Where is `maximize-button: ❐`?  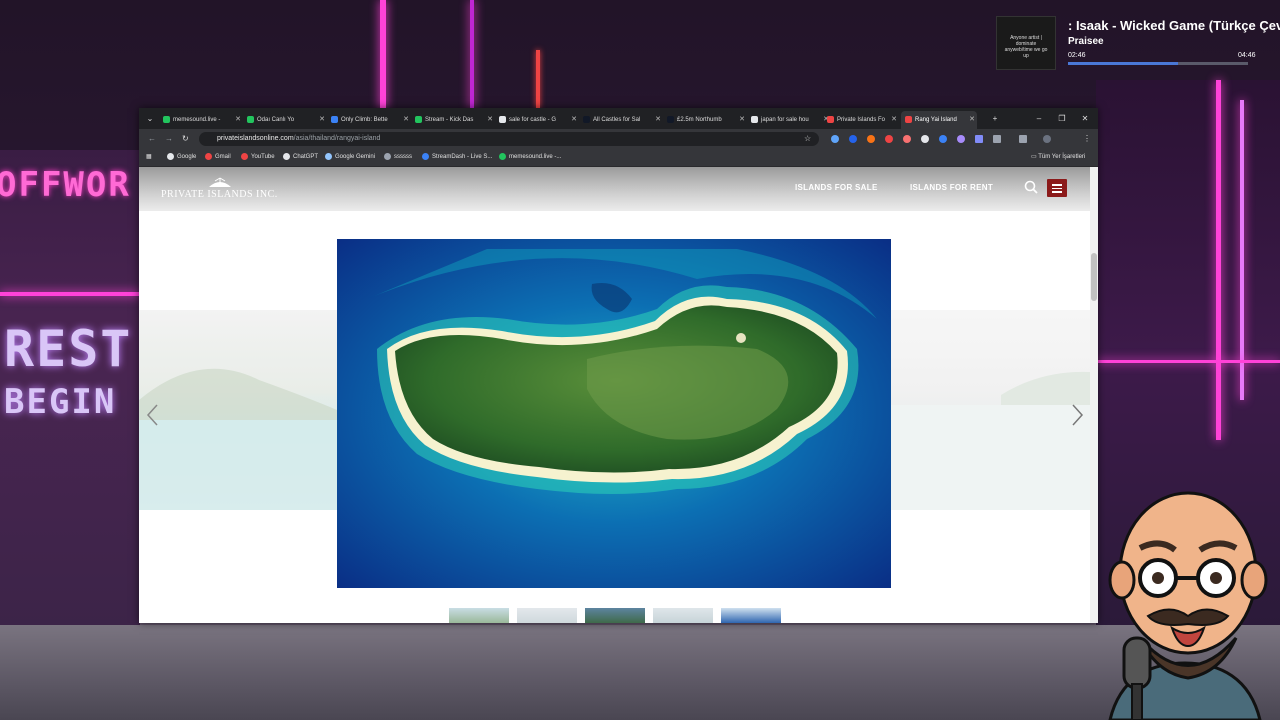 maximize-button: ❐ is located at coordinates (1062, 118).